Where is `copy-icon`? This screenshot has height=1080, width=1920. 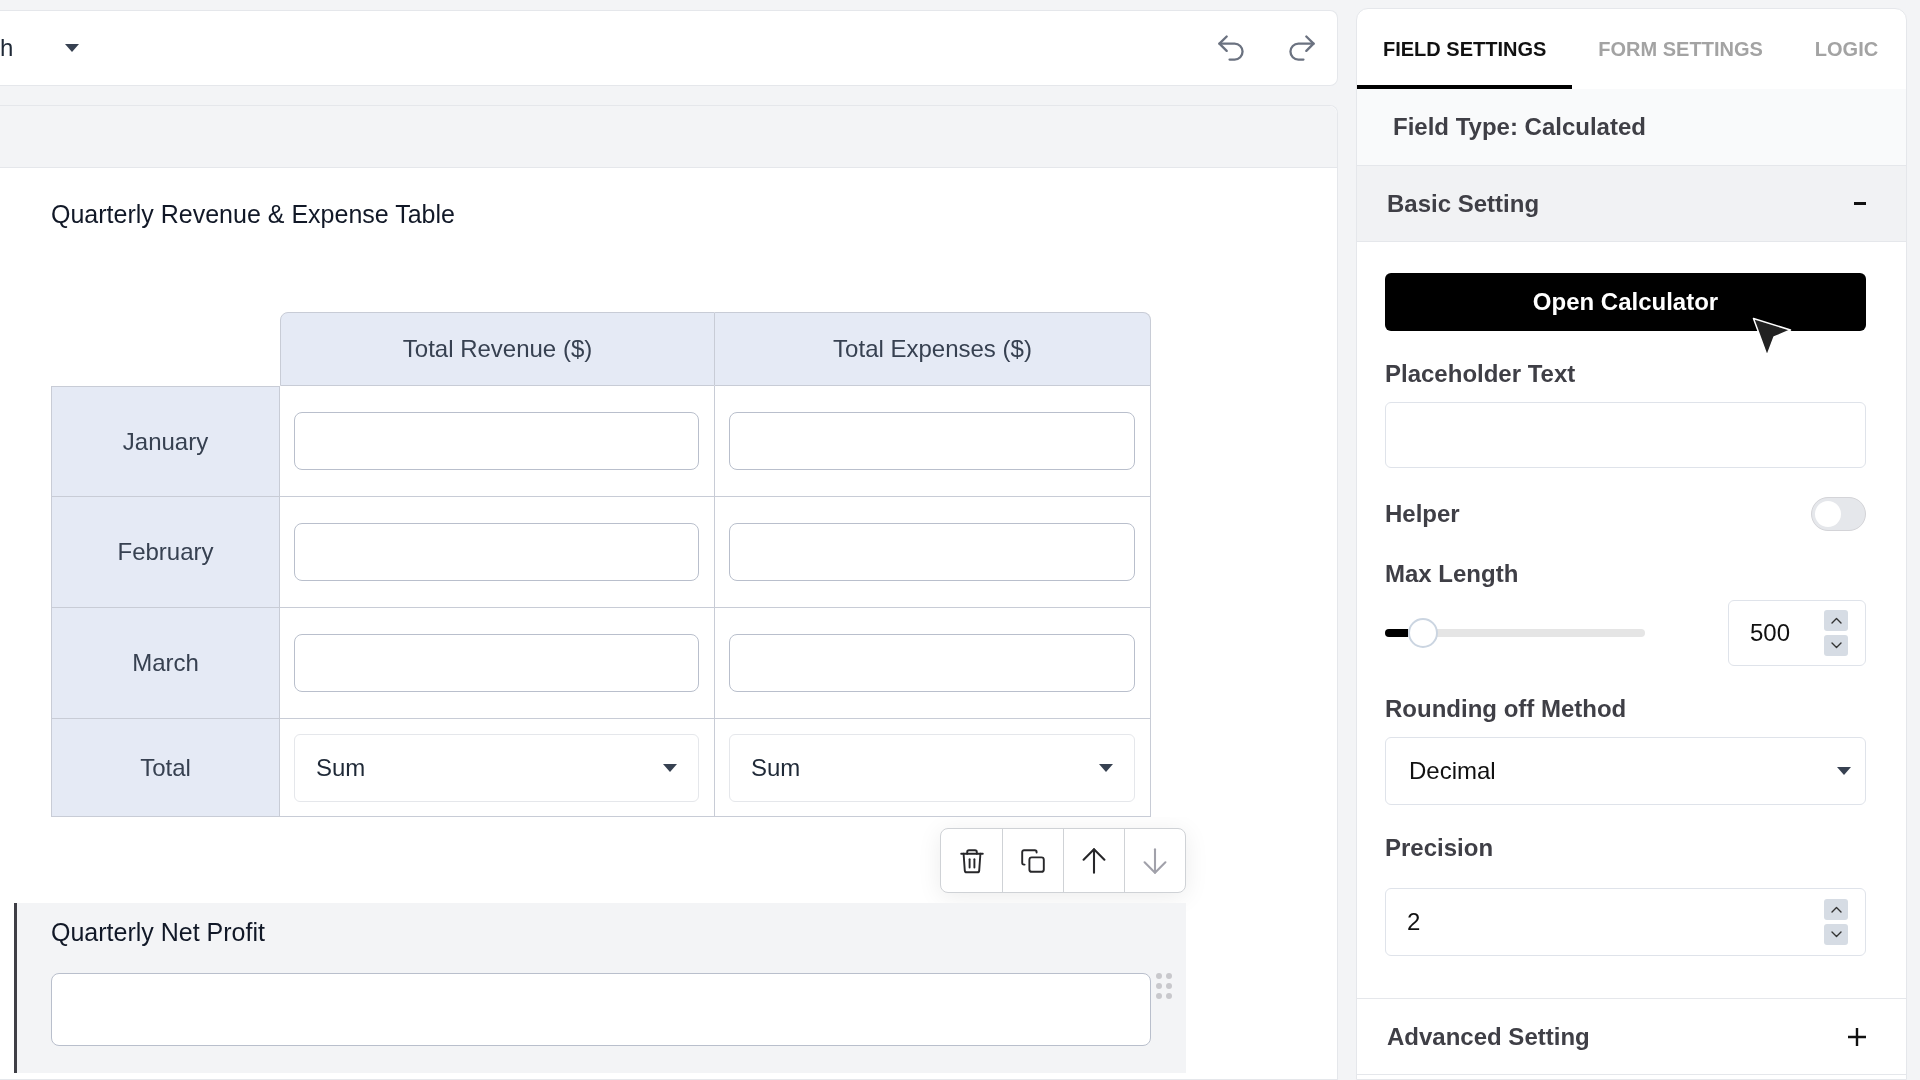
copy-icon is located at coordinates (1033, 860).